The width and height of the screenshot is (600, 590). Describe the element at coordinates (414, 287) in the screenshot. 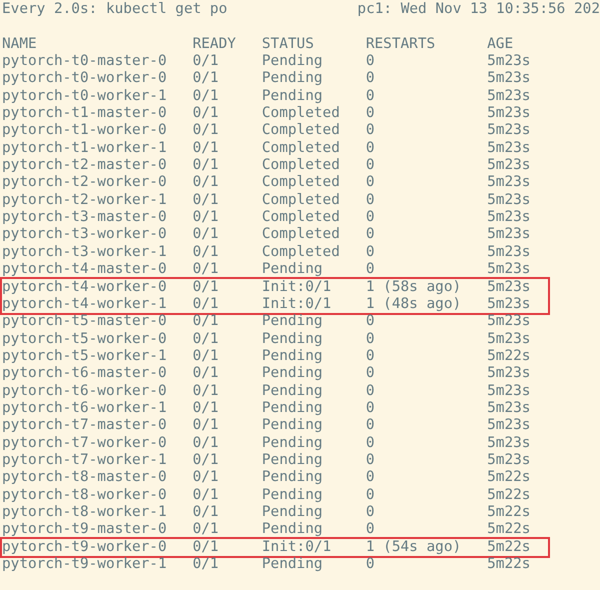

I see `restart-count: 1 (58s ago)` at that location.